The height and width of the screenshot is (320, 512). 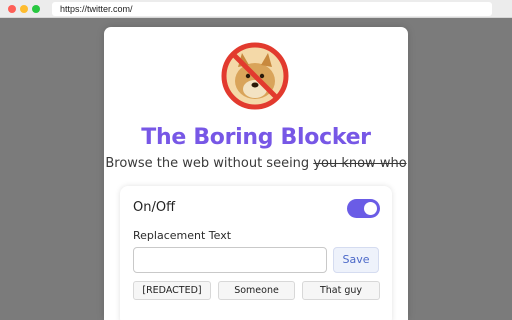 What do you see at coordinates (154, 207) in the screenshot?
I see `onoff-label: On/Off` at bounding box center [154, 207].